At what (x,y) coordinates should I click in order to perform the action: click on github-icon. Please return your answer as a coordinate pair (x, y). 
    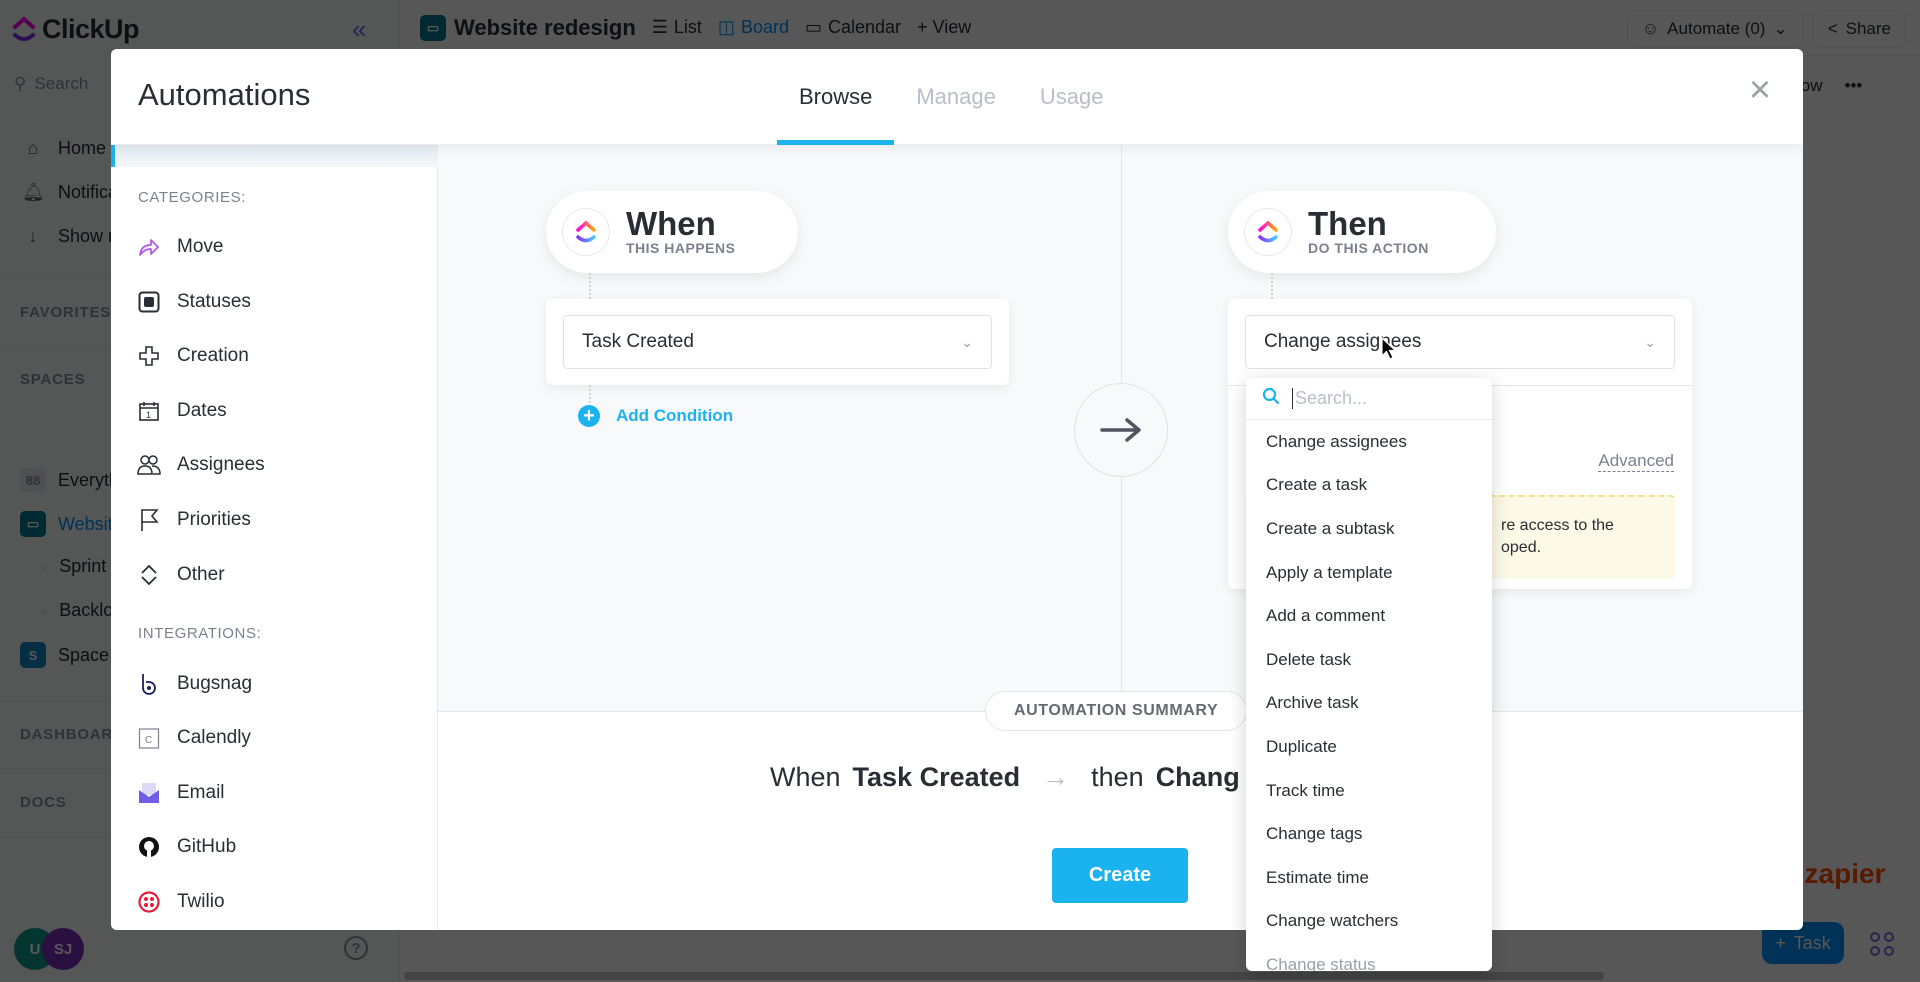
    Looking at the image, I should click on (149, 847).